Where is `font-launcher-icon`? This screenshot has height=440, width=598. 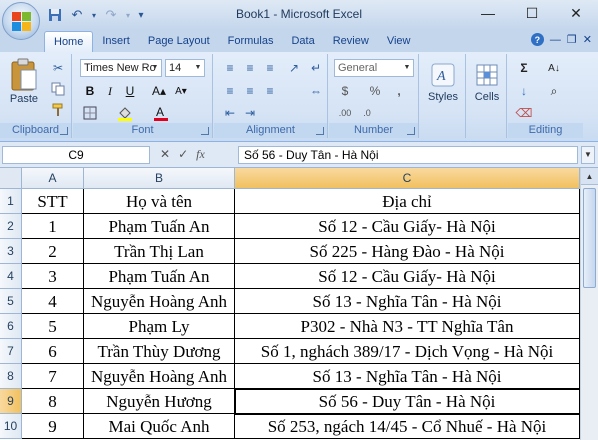 font-launcher-icon is located at coordinates (205, 131).